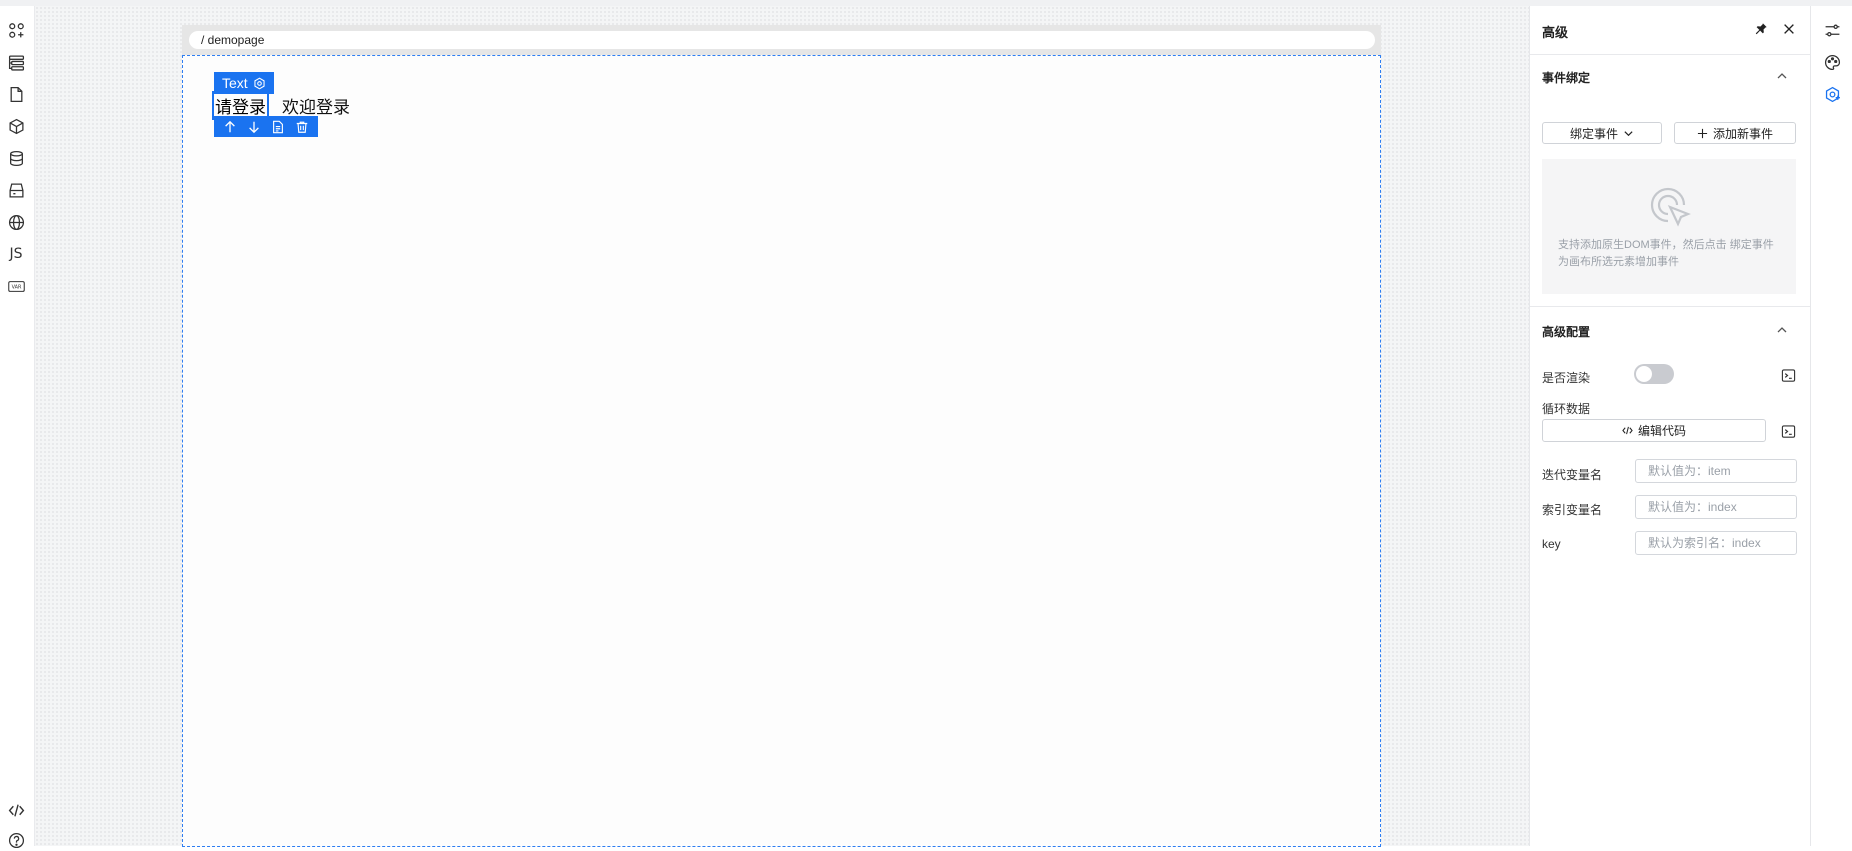 The image size is (1852, 851). I want to click on block-icon, so click(16, 126).